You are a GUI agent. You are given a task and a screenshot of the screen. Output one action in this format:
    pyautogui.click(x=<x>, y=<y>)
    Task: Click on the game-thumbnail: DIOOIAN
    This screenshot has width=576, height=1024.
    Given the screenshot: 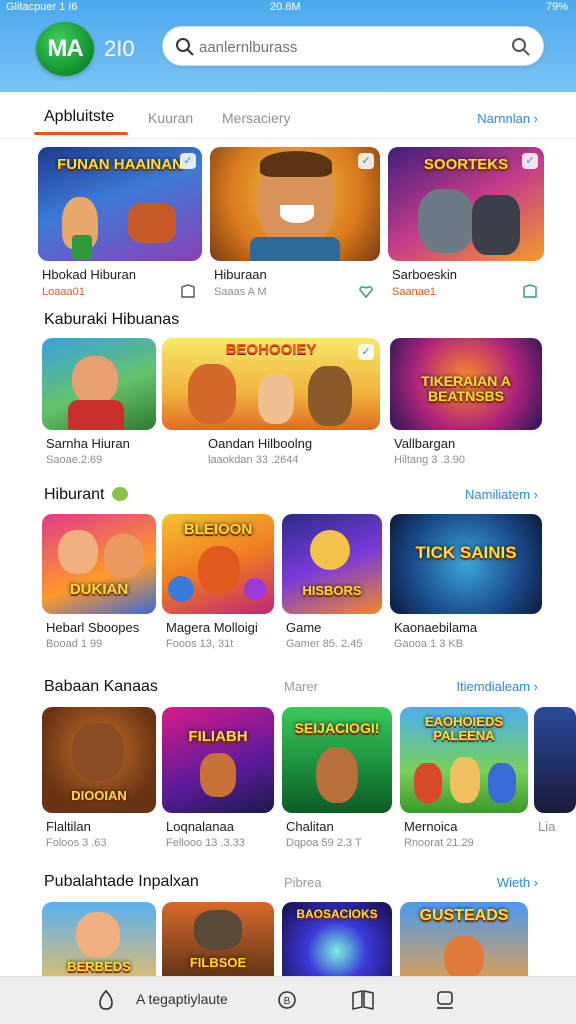 What is the action you would take?
    pyautogui.click(x=99, y=760)
    